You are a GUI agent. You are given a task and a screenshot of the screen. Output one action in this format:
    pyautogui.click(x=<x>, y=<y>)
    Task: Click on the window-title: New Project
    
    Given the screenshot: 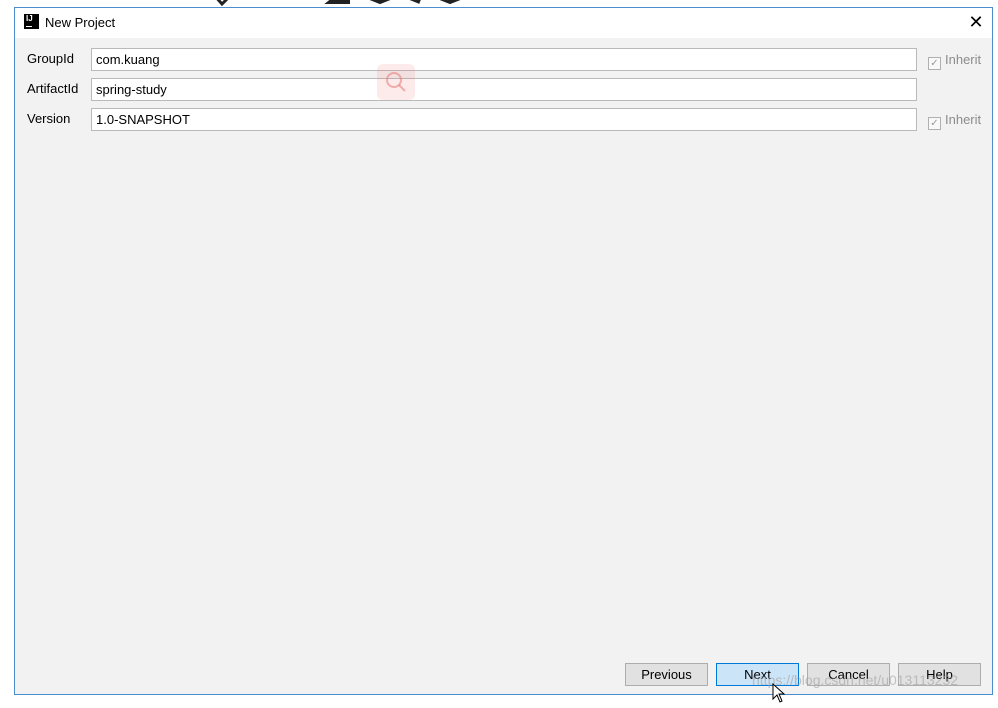 What is the action you would take?
    pyautogui.click(x=80, y=22)
    